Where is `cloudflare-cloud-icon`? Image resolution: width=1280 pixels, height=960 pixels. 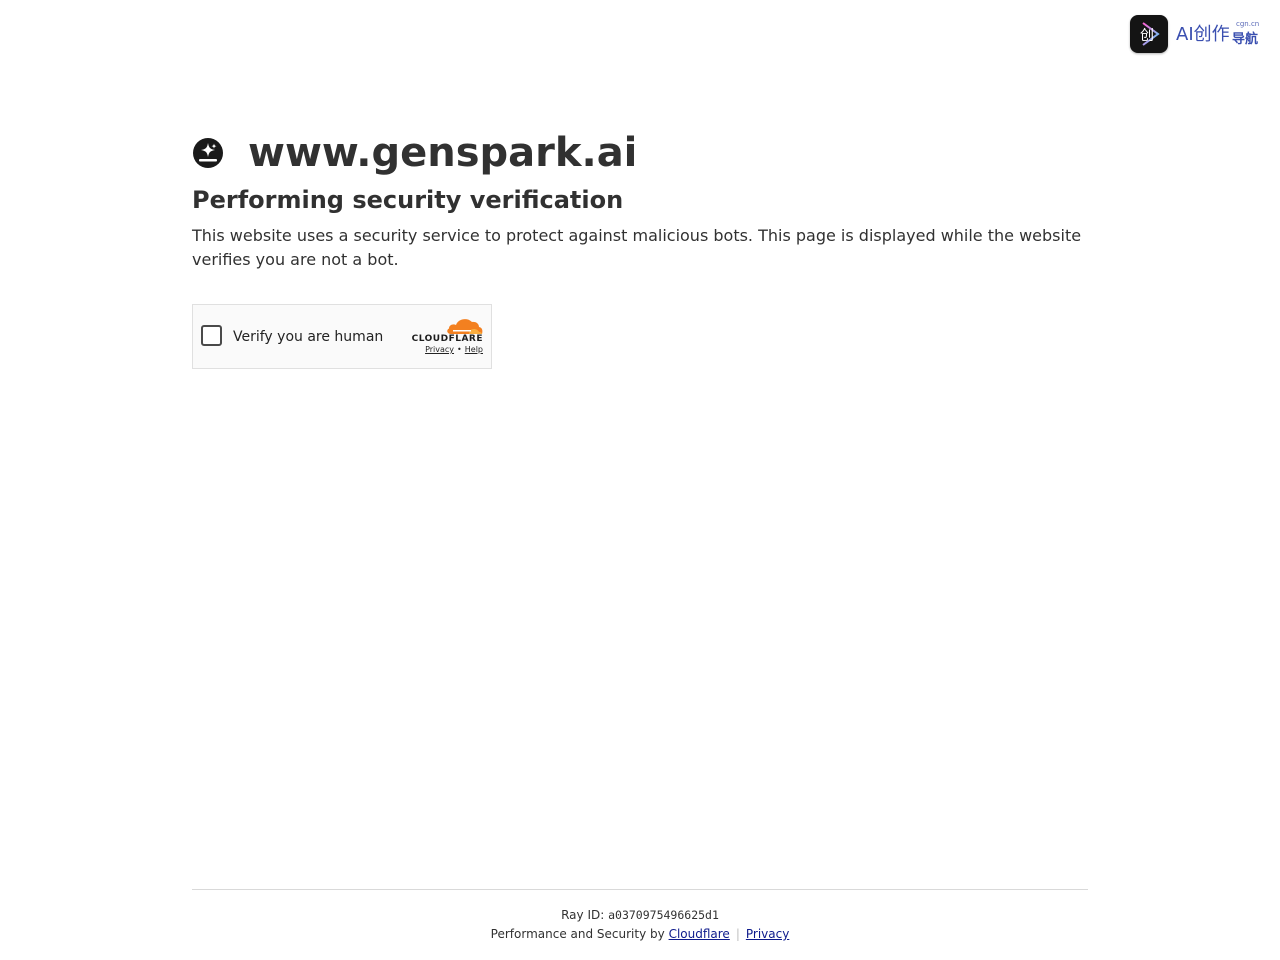 cloudflare-cloud-icon is located at coordinates (465, 326).